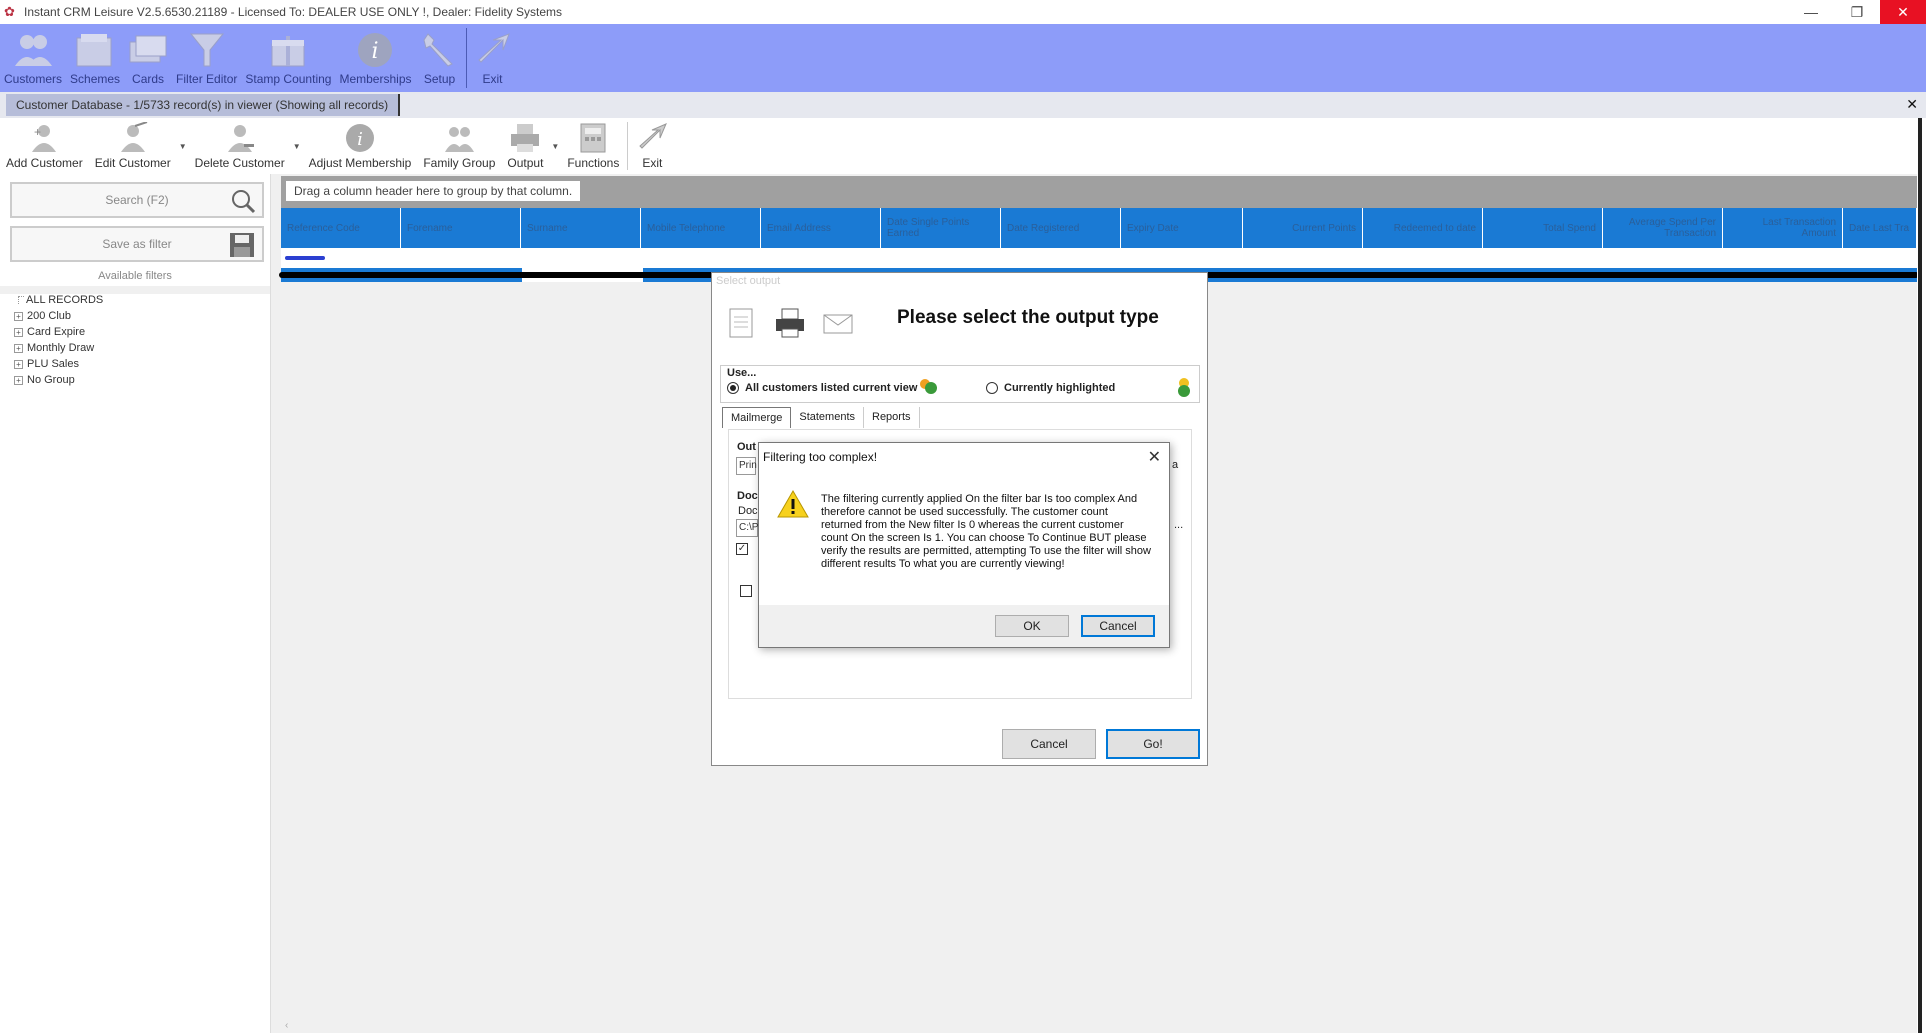  What do you see at coordinates (1049, 744) in the screenshot?
I see `cancel-button: Cancel` at bounding box center [1049, 744].